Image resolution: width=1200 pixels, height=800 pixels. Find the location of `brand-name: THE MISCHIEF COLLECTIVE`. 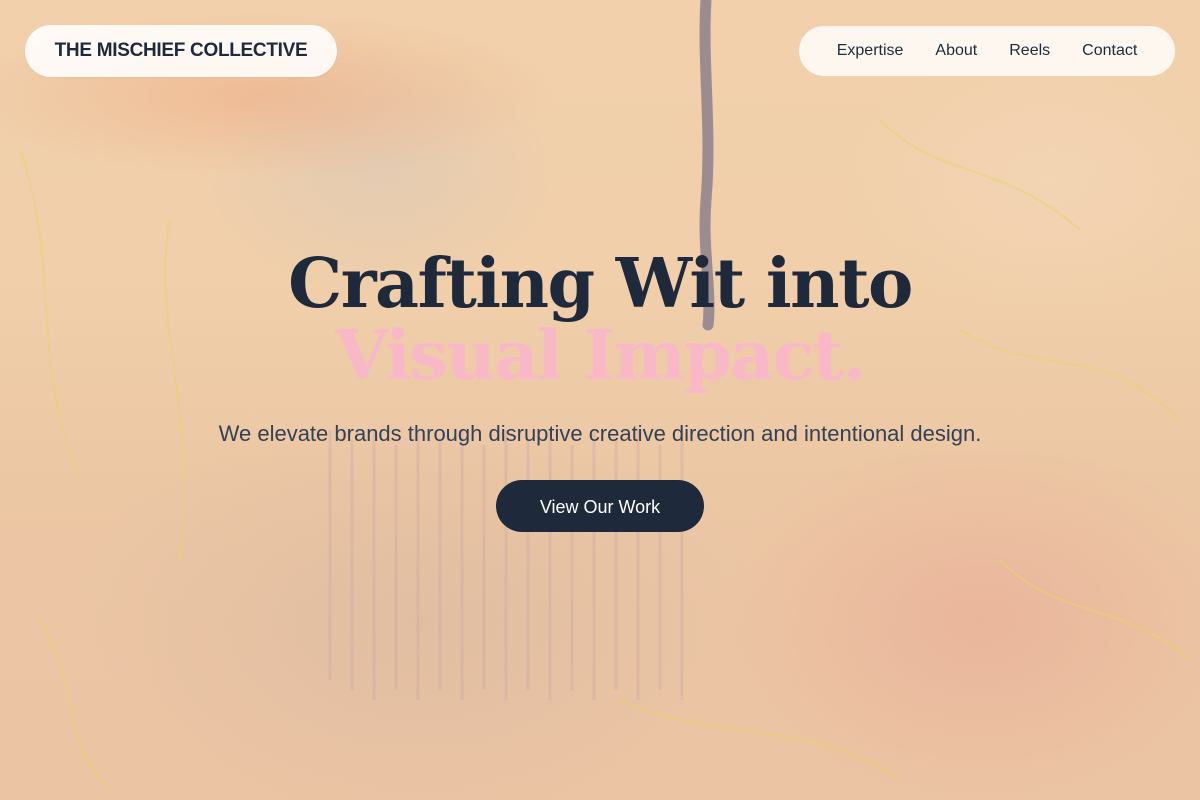

brand-name: THE MISCHIEF COLLECTIVE is located at coordinates (181, 50).